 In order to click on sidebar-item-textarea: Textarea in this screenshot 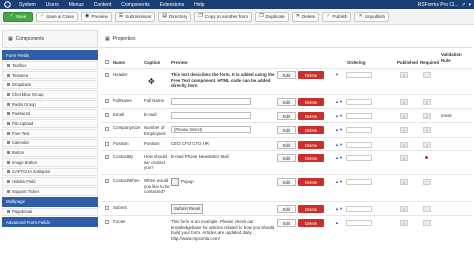, I will do `click(50, 75)`.